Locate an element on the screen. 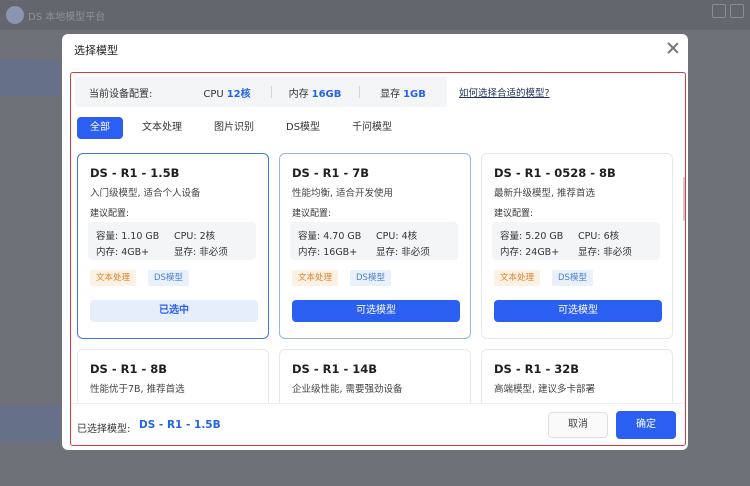 This screenshot has height=486, width=750. memory-spec: 内存: 24GB+ is located at coordinates (529, 251).